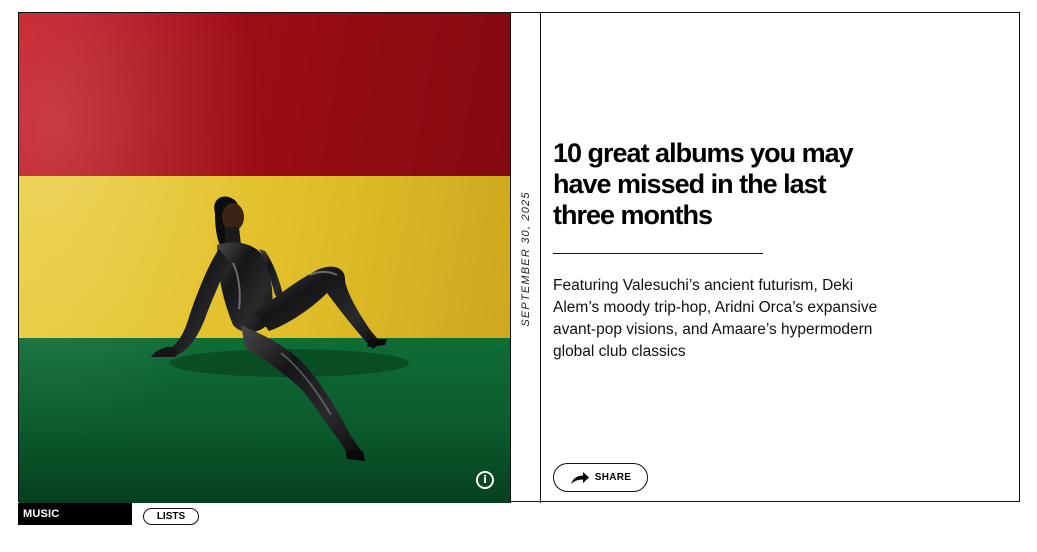 The width and height of the screenshot is (1037, 552). I want to click on category-tag-music: MUSIC, so click(75, 514).